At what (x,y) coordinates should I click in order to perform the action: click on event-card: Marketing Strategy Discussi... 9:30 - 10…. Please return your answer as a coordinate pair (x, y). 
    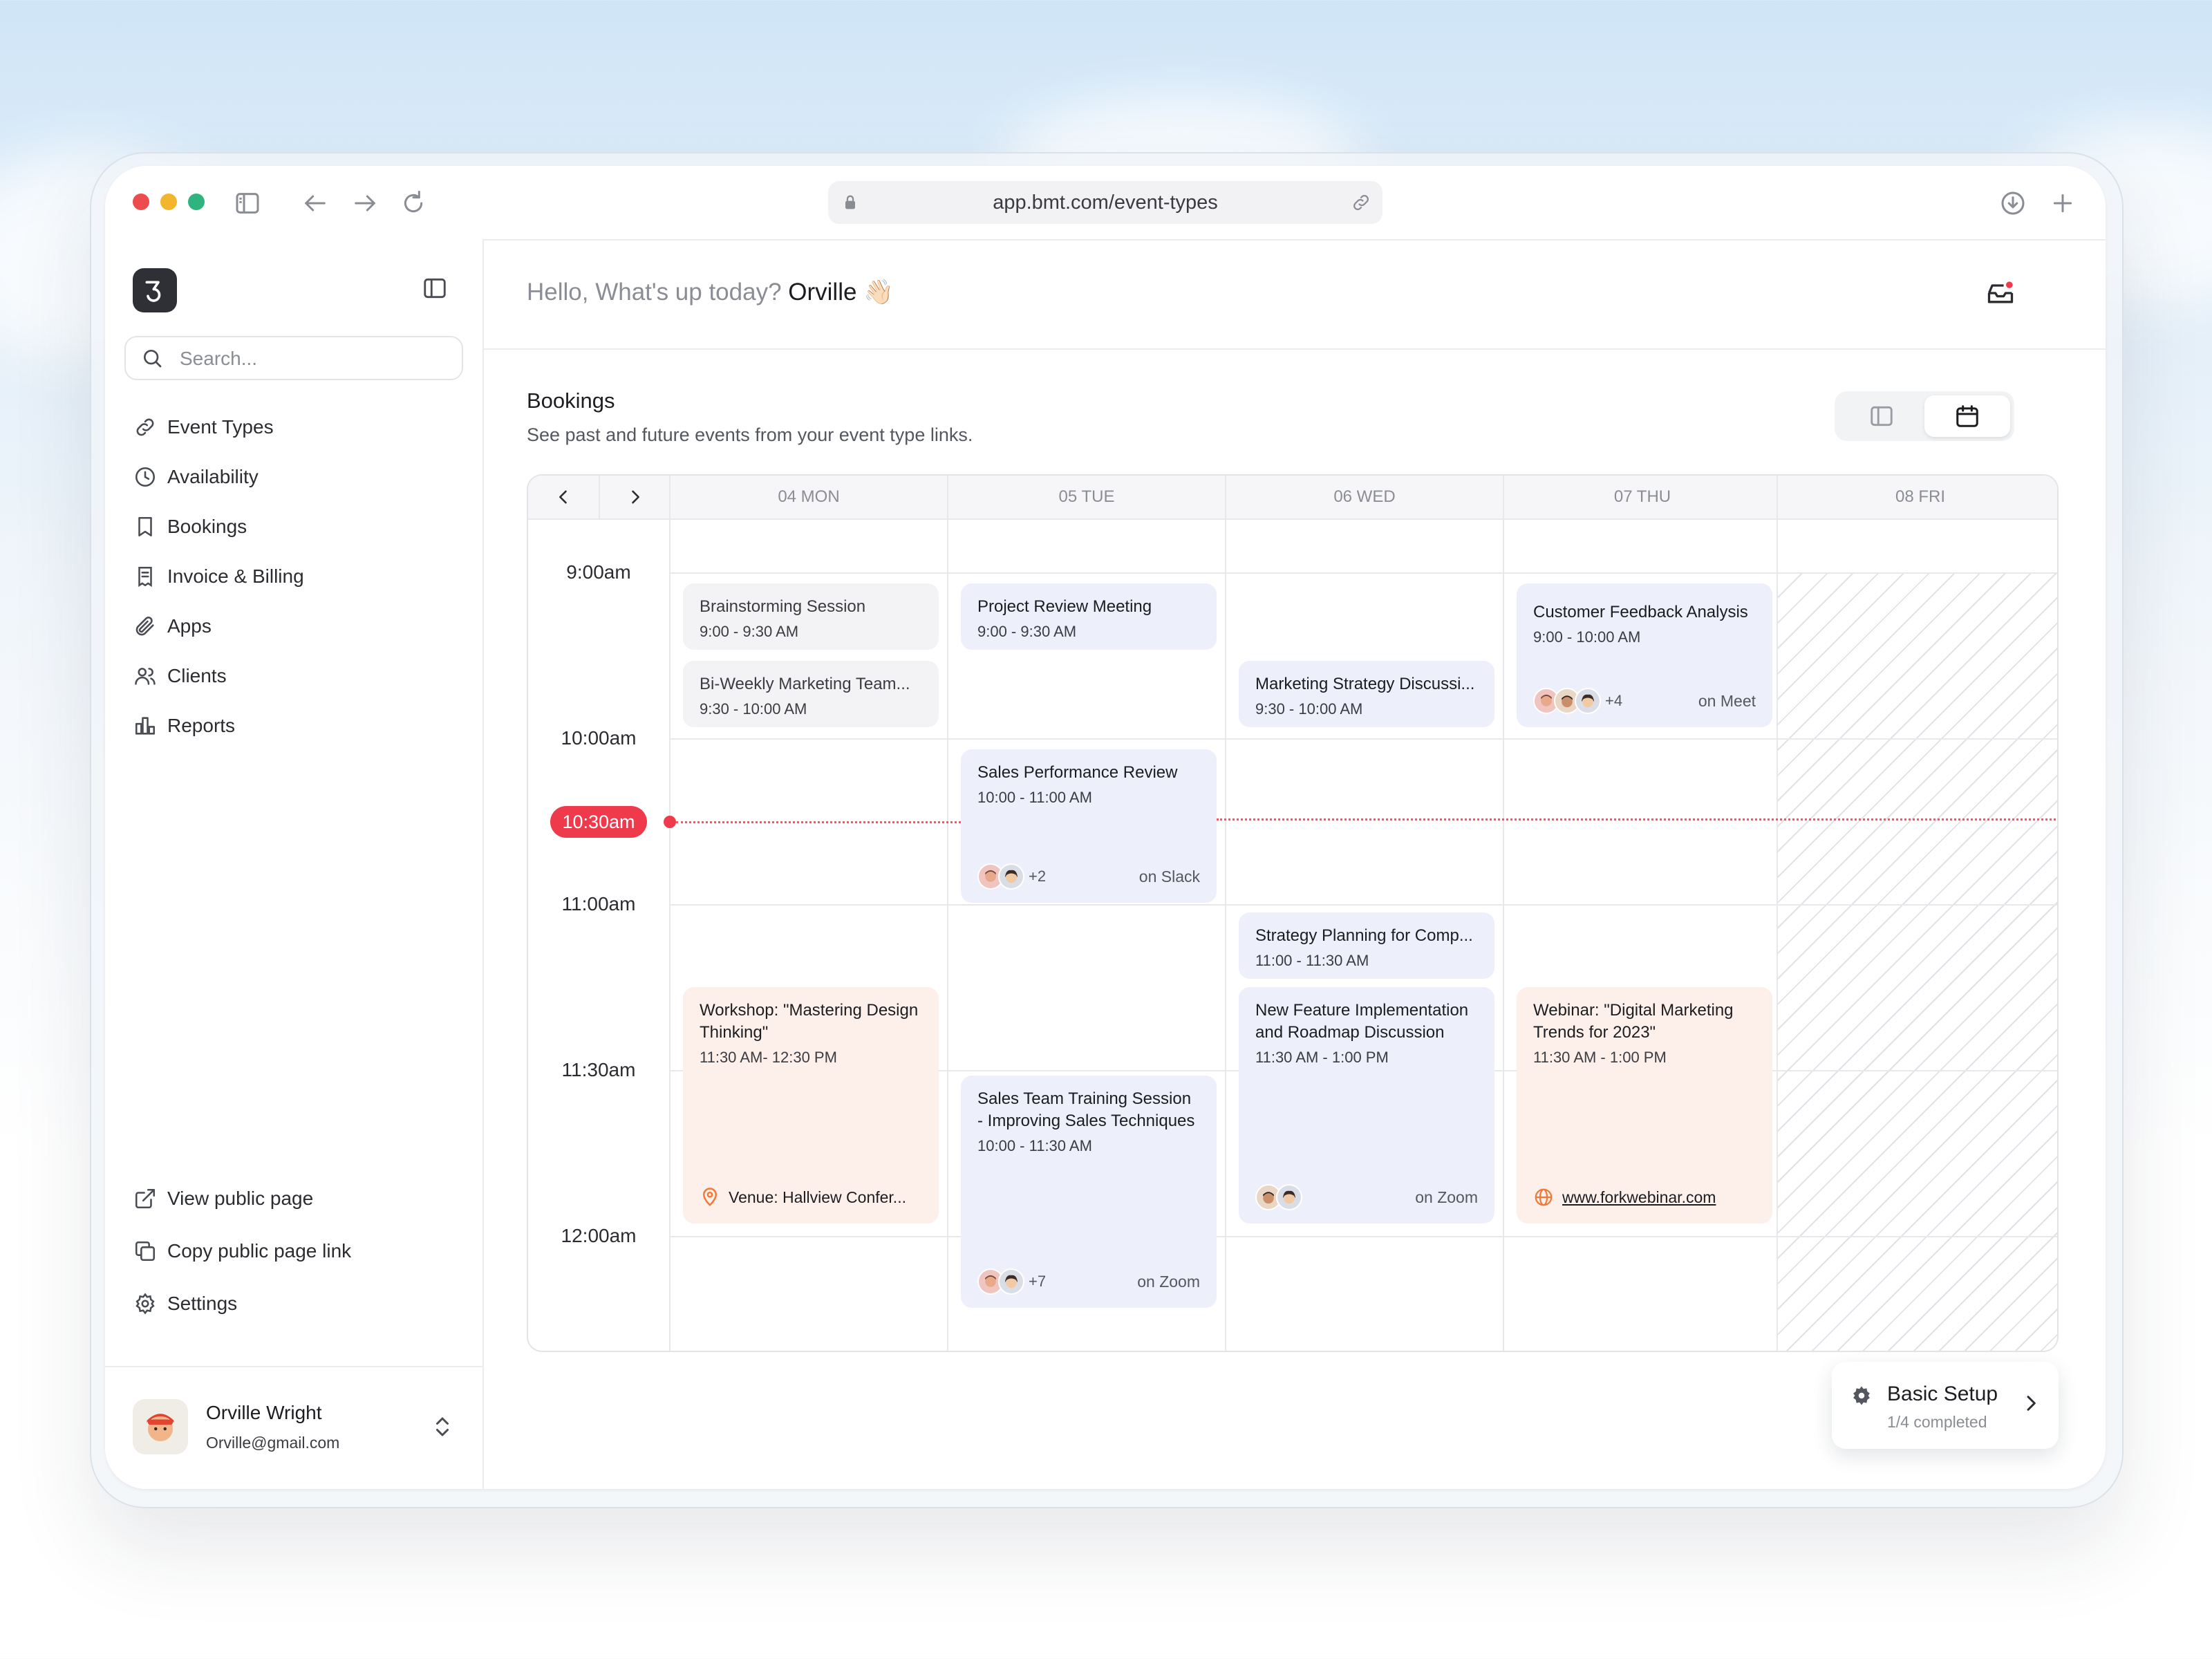
    Looking at the image, I should click on (1366, 694).